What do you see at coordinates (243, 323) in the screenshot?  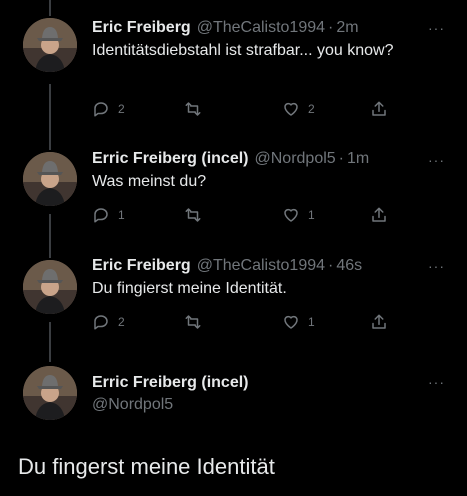 I see `tweet-actions: 2 1` at bounding box center [243, 323].